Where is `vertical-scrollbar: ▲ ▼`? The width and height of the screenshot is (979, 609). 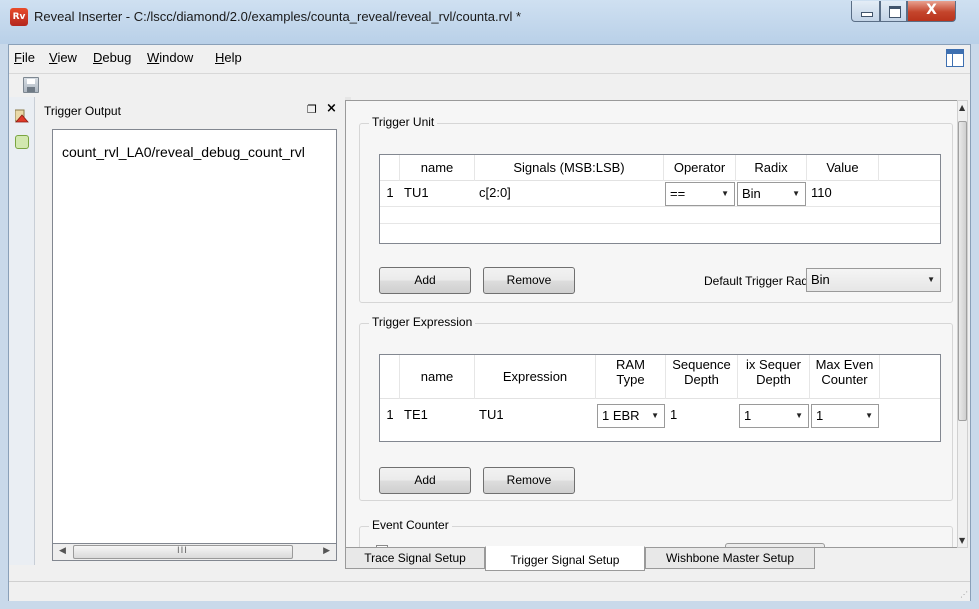
vertical-scrollbar: ▲ ▼ is located at coordinates (962, 324).